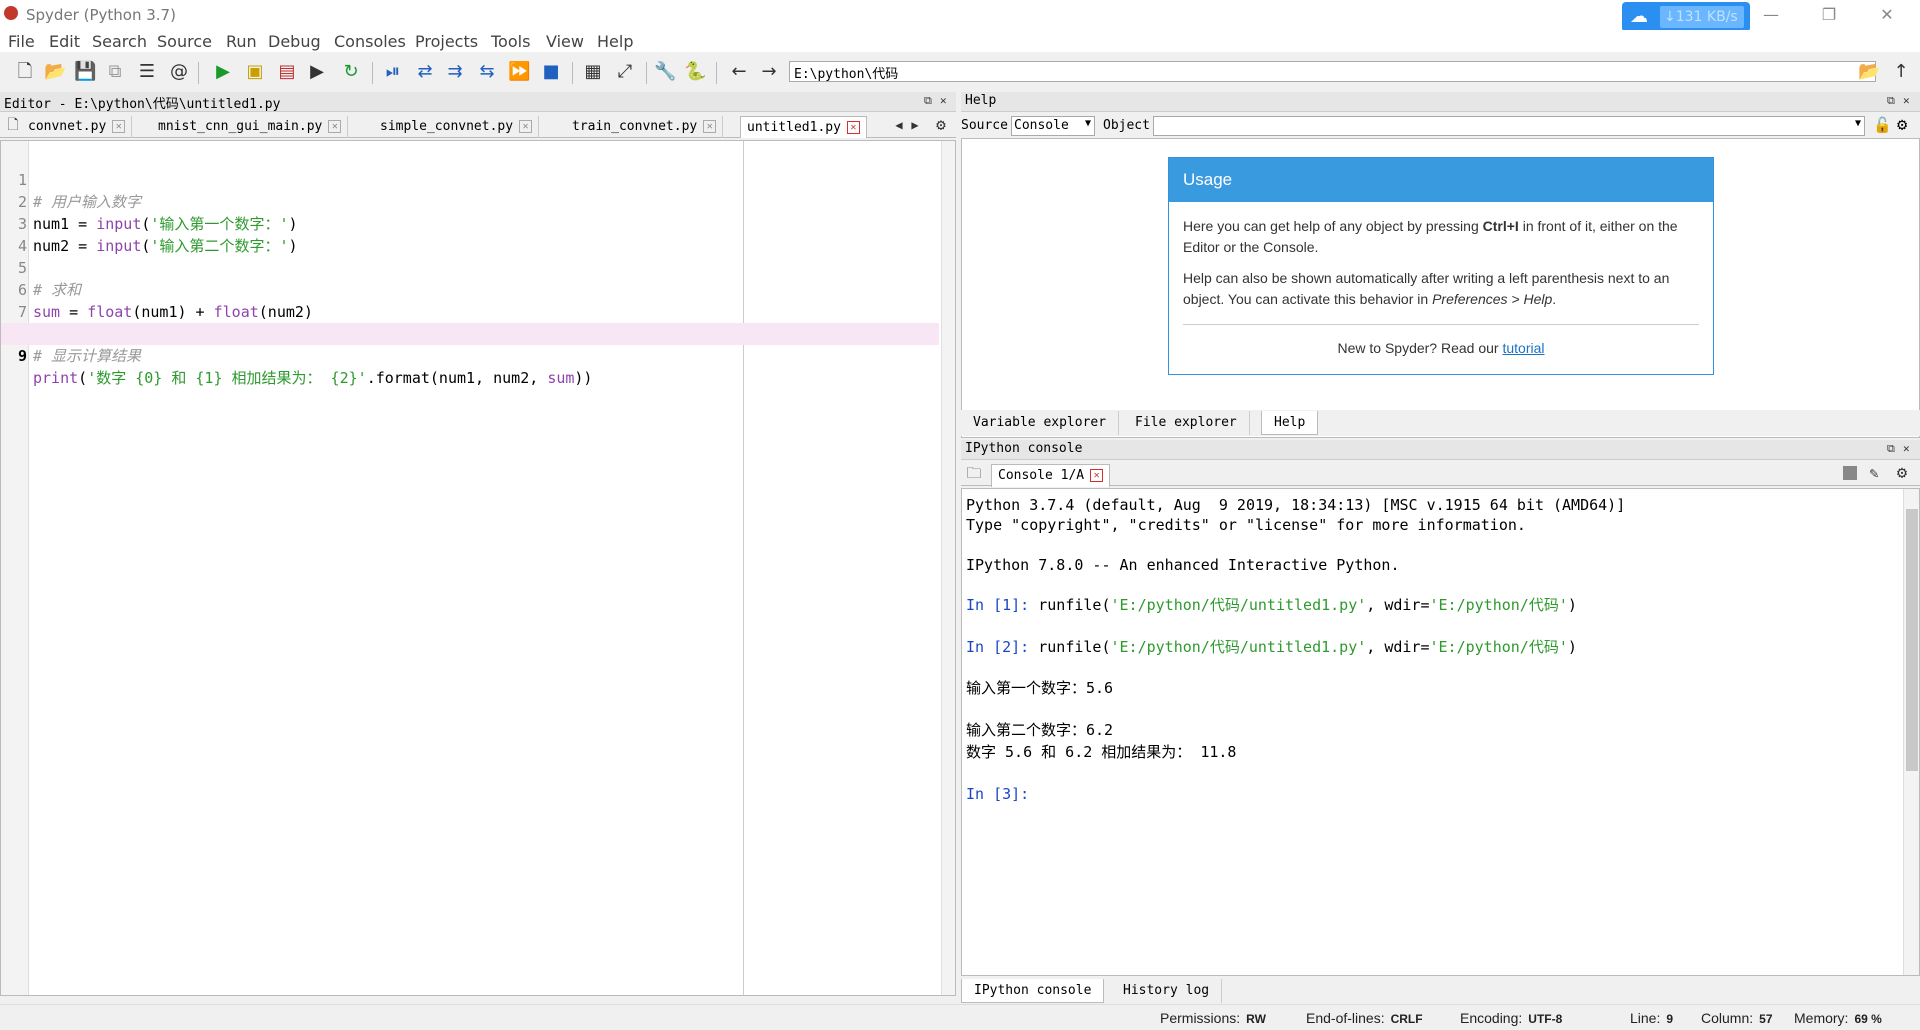 This screenshot has height=1030, width=1920. What do you see at coordinates (1869, 72) in the screenshot?
I see `browse-folder-icon: 📂` at bounding box center [1869, 72].